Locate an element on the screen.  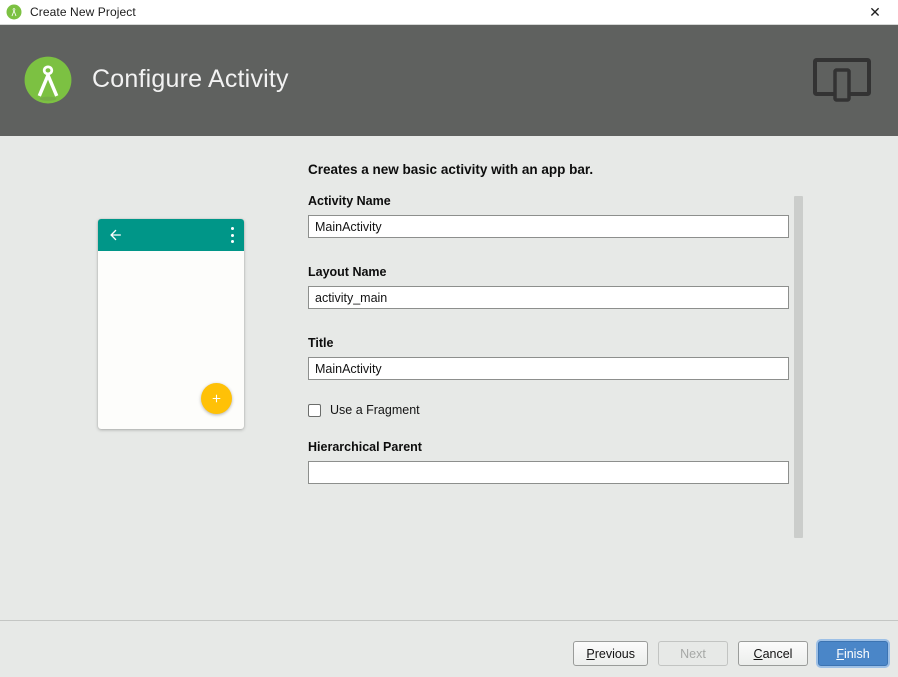
device-preview-icon is located at coordinates (842, 80).